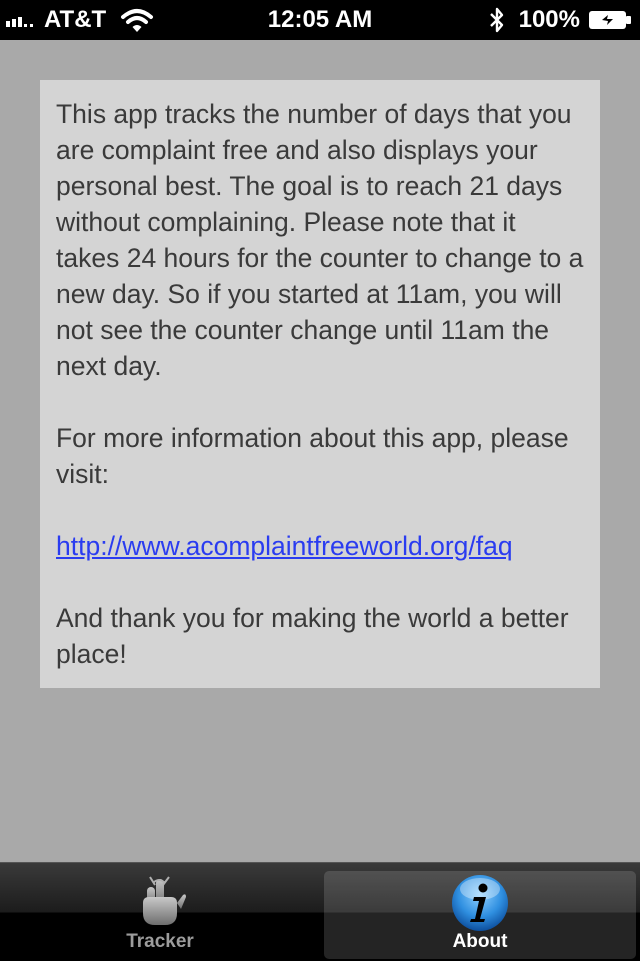 The image size is (640, 961). Describe the element at coordinates (21, 20) in the screenshot. I see `signal-icon` at that location.